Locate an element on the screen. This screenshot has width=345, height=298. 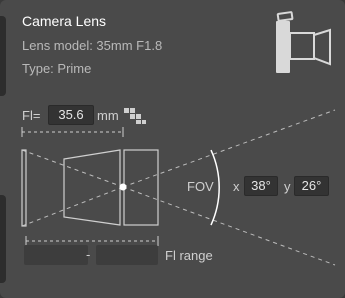
lens-model-text: Lens model: 35mm F1.8 is located at coordinates (92, 45).